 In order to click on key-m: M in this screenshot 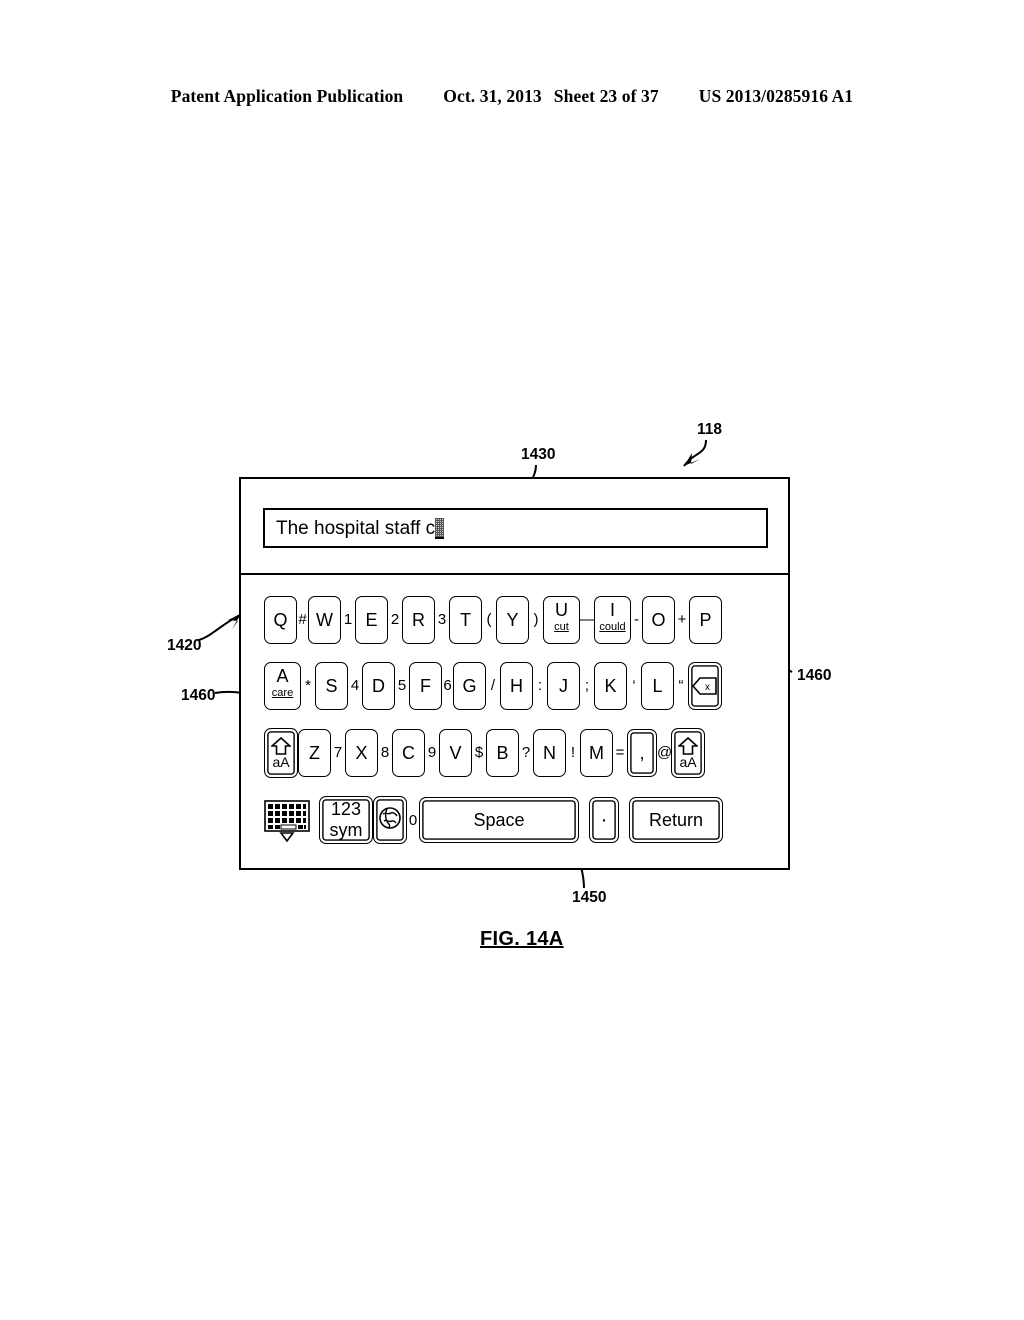, I will do `click(596, 753)`.